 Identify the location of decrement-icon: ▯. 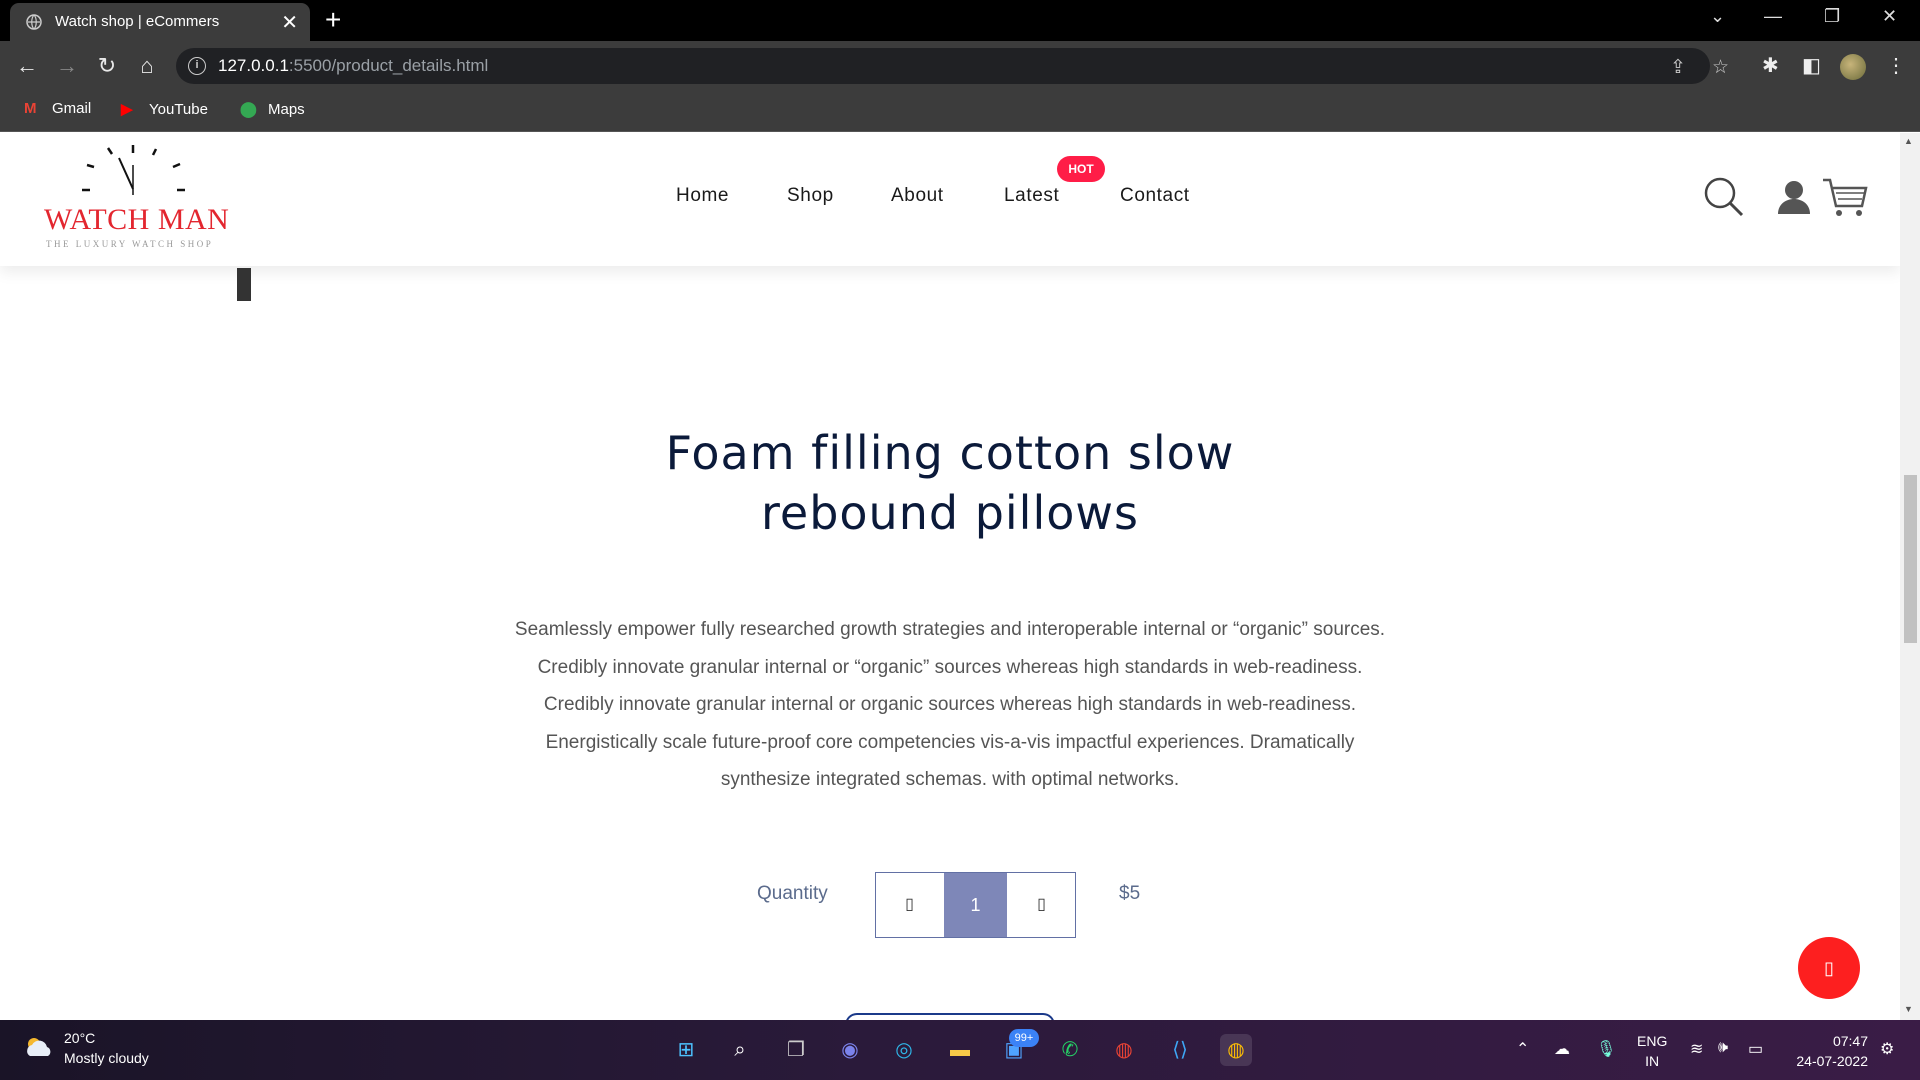
(909, 905).